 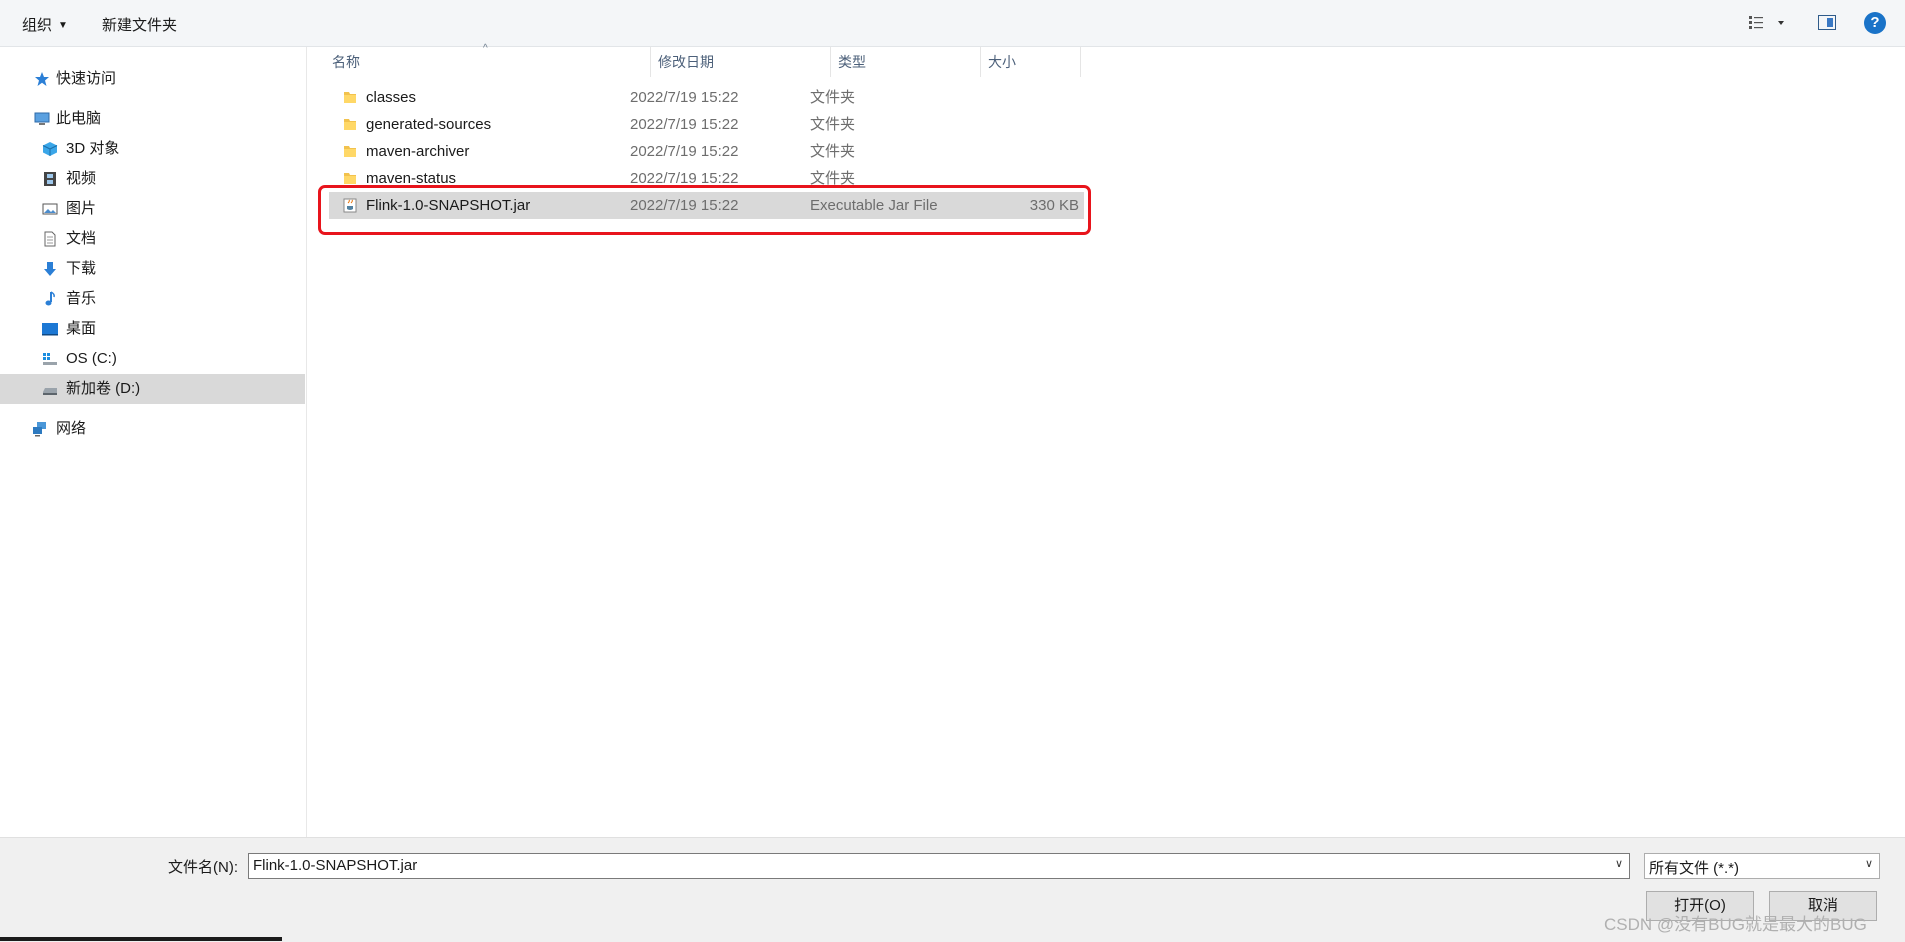 What do you see at coordinates (152, 329) in the screenshot?
I see `sidebar-item-desktop: 桌面` at bounding box center [152, 329].